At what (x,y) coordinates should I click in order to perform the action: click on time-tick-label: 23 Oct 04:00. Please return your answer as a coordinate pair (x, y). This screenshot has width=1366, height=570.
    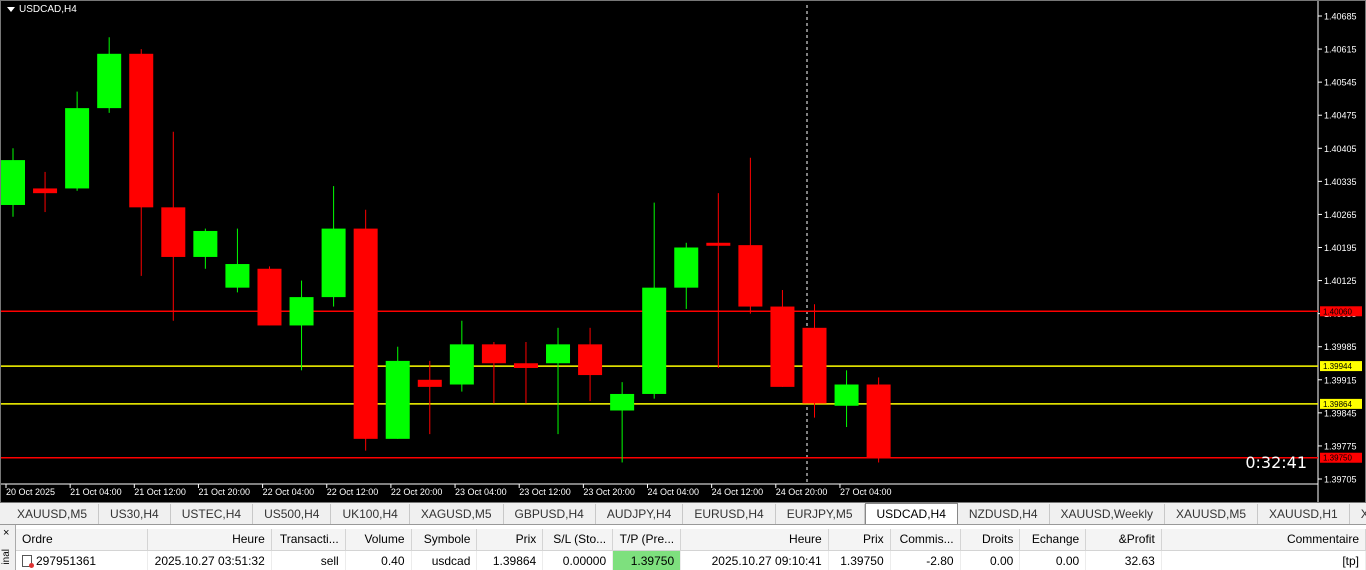
    Looking at the image, I should click on (481, 492).